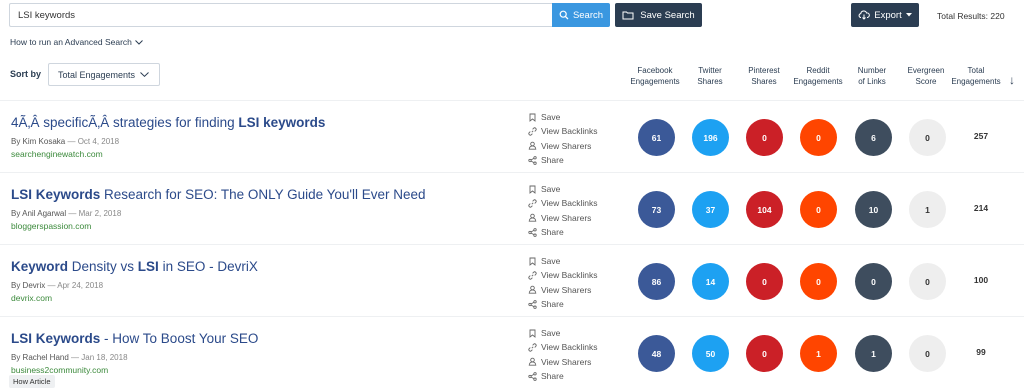 The width and height of the screenshot is (1024, 388). Describe the element at coordinates (28, 285) in the screenshot. I see `result-author: By Devrix` at that location.